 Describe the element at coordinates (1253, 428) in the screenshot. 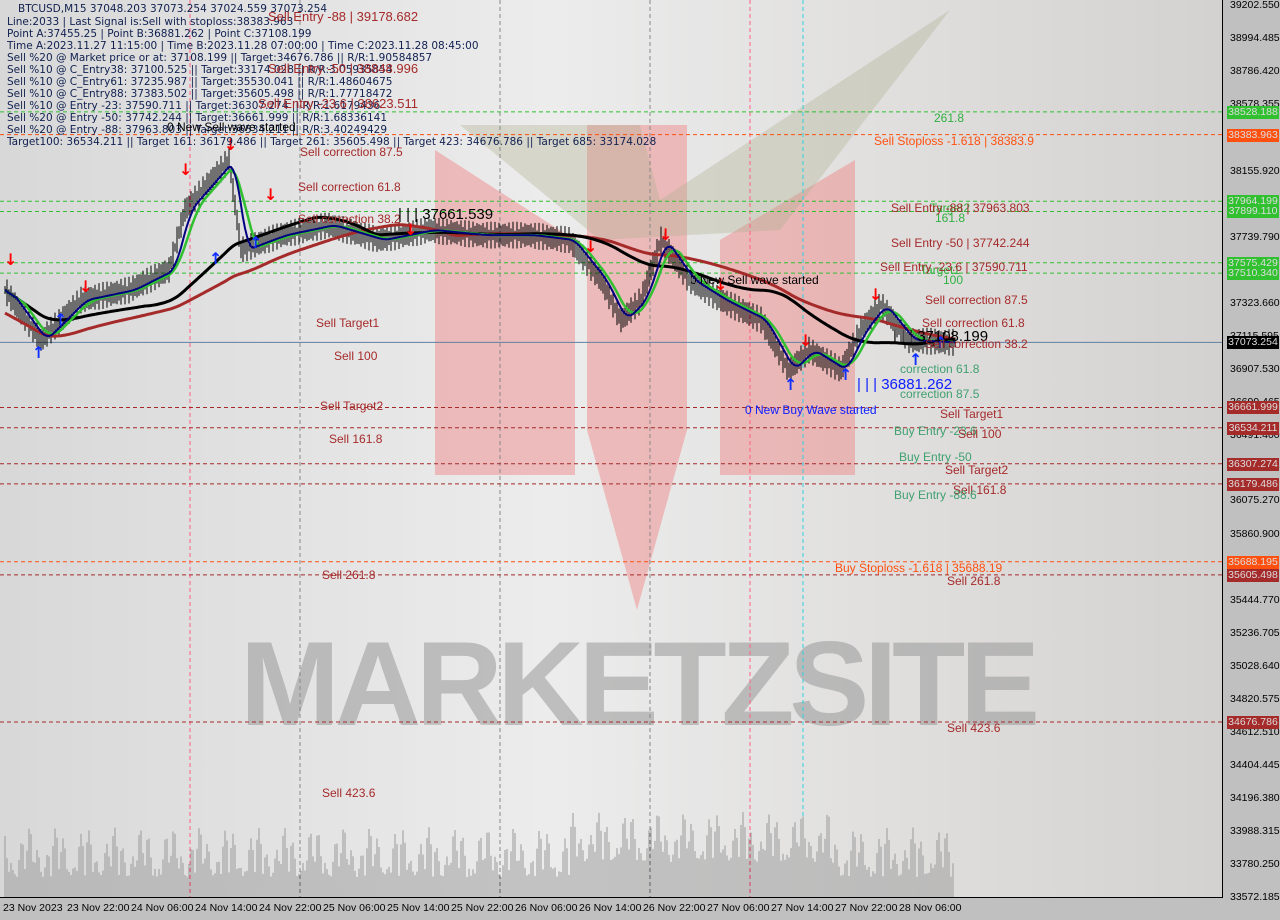

I see `price-level-tag: 36534.211` at that location.